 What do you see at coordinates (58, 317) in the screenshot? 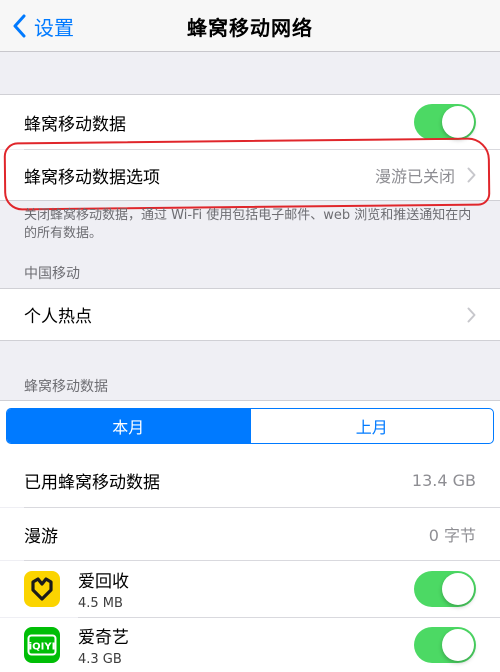
I see `personal-hotspot-label: 个人热点` at bounding box center [58, 317].